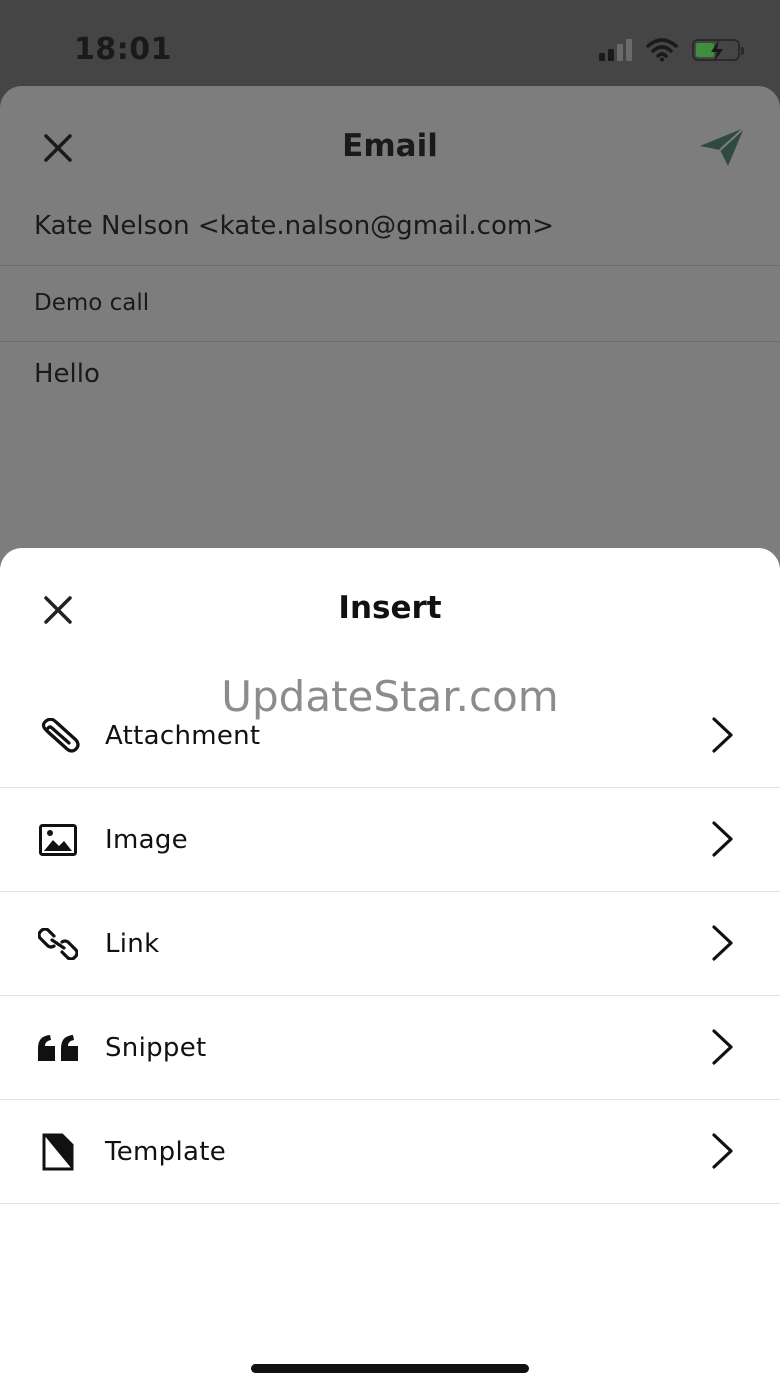 This screenshot has height=1387, width=780. Describe the element at coordinates (146, 840) in the screenshot. I see `insert-item-label: Image` at that location.